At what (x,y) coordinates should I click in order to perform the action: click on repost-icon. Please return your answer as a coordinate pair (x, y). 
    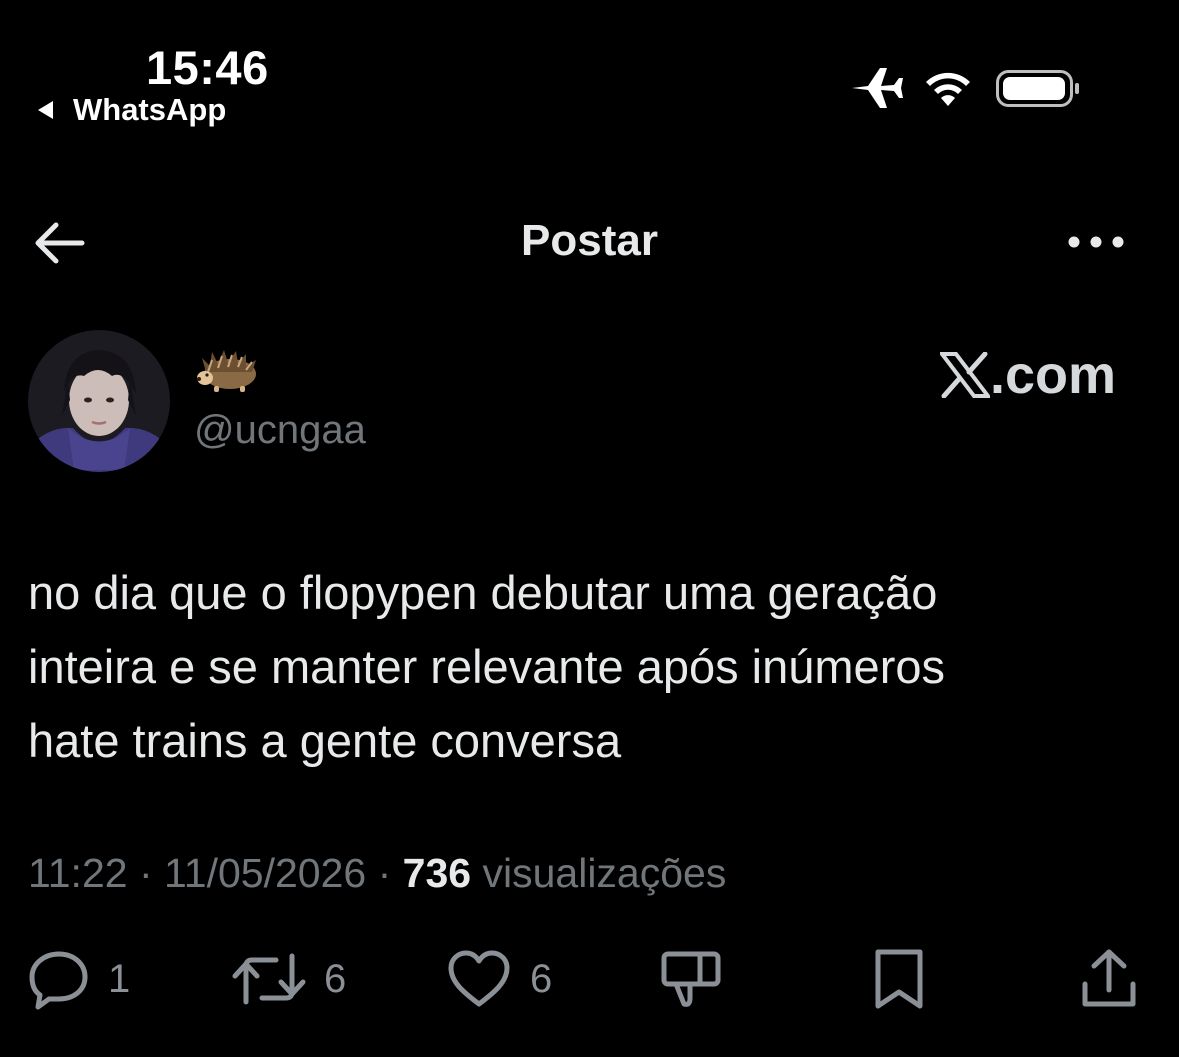
    Looking at the image, I should click on (269, 979).